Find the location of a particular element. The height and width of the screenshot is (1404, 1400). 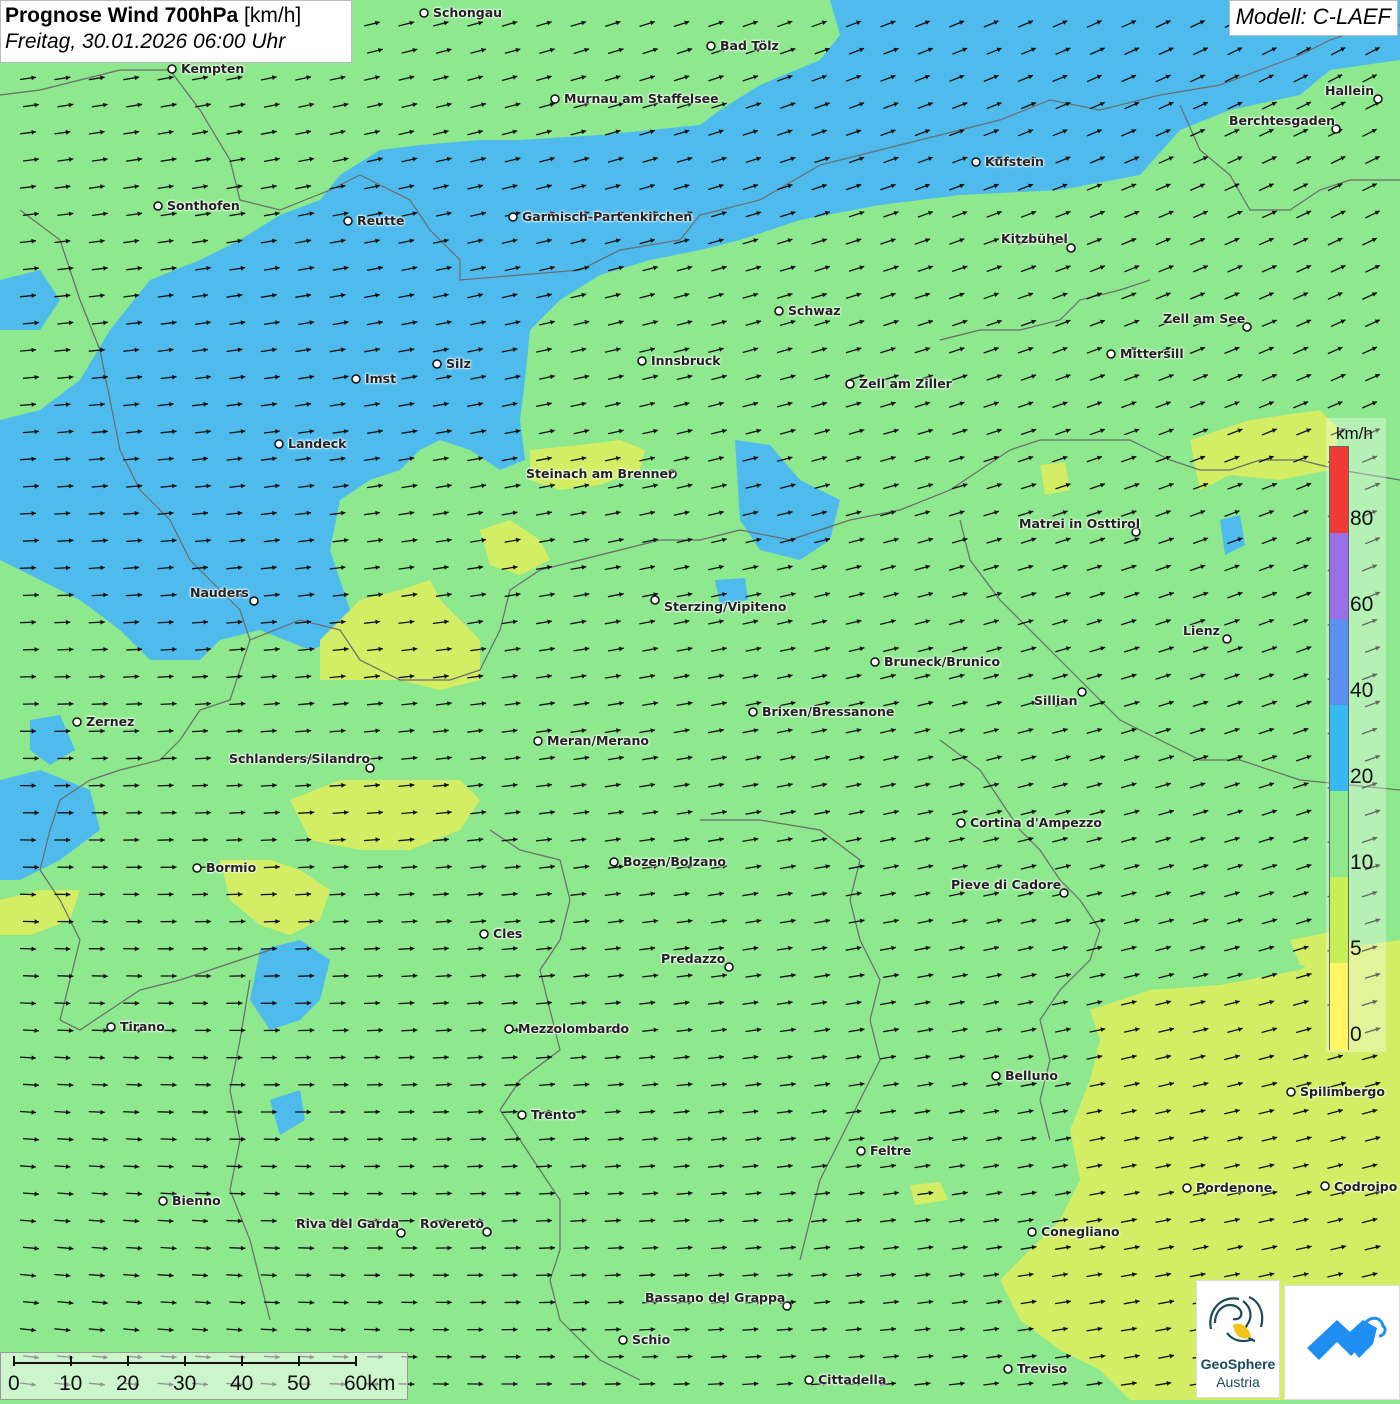

scale-label: 10 is located at coordinates (70, 1384).